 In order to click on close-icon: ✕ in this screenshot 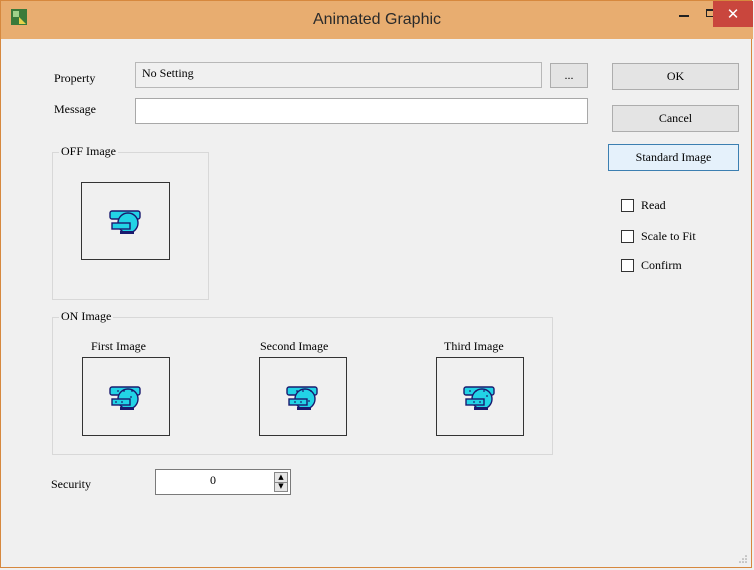, I will do `click(733, 14)`.